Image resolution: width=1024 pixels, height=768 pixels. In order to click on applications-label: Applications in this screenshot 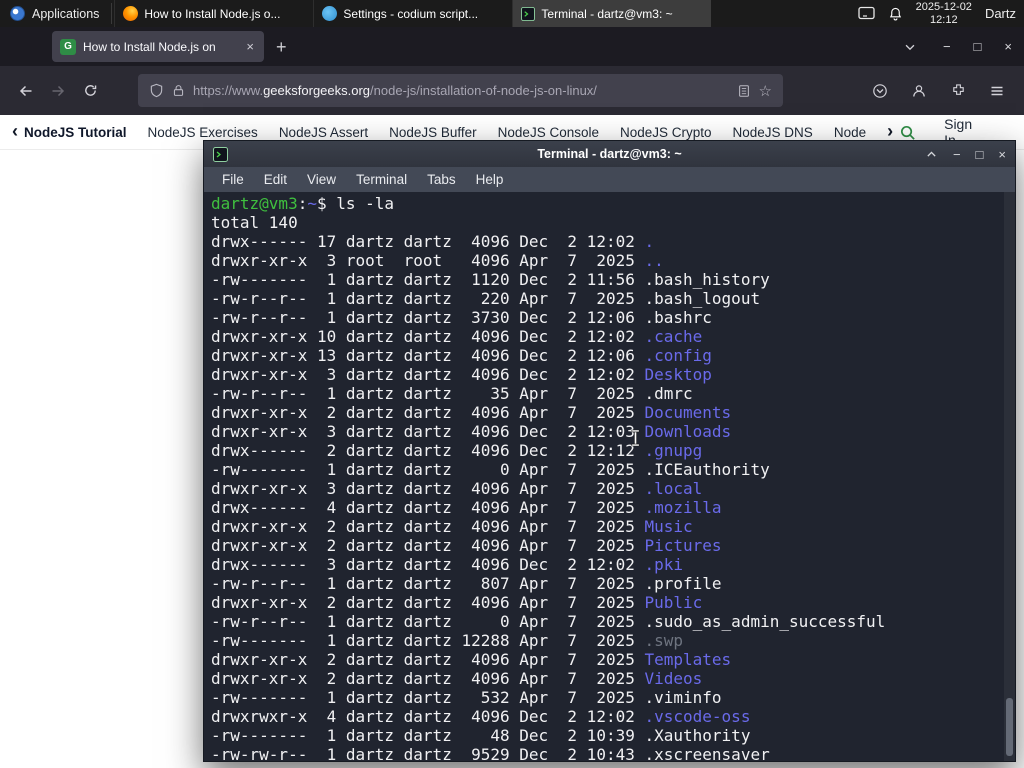, I will do `click(66, 13)`.